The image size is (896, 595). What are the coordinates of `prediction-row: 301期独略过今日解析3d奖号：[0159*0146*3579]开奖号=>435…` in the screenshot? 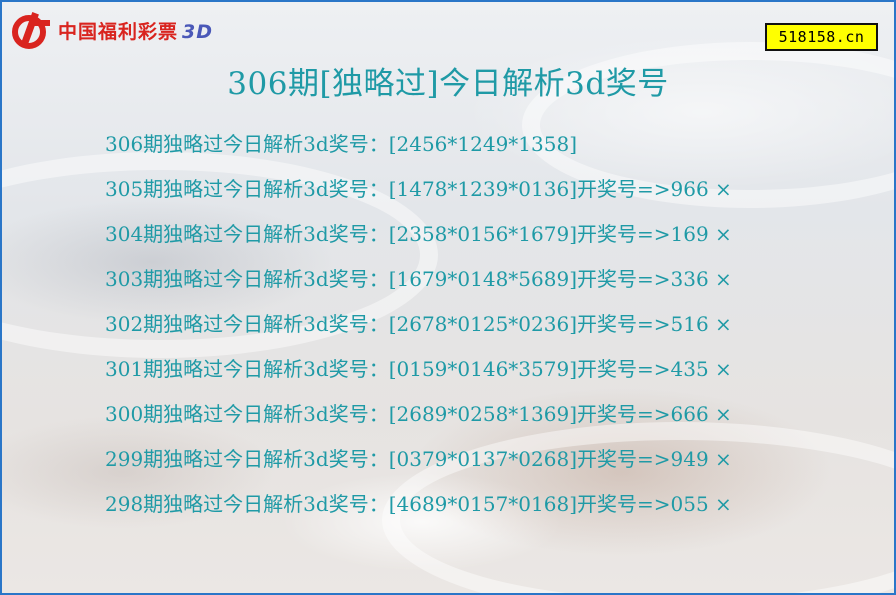 It's located at (418, 369).